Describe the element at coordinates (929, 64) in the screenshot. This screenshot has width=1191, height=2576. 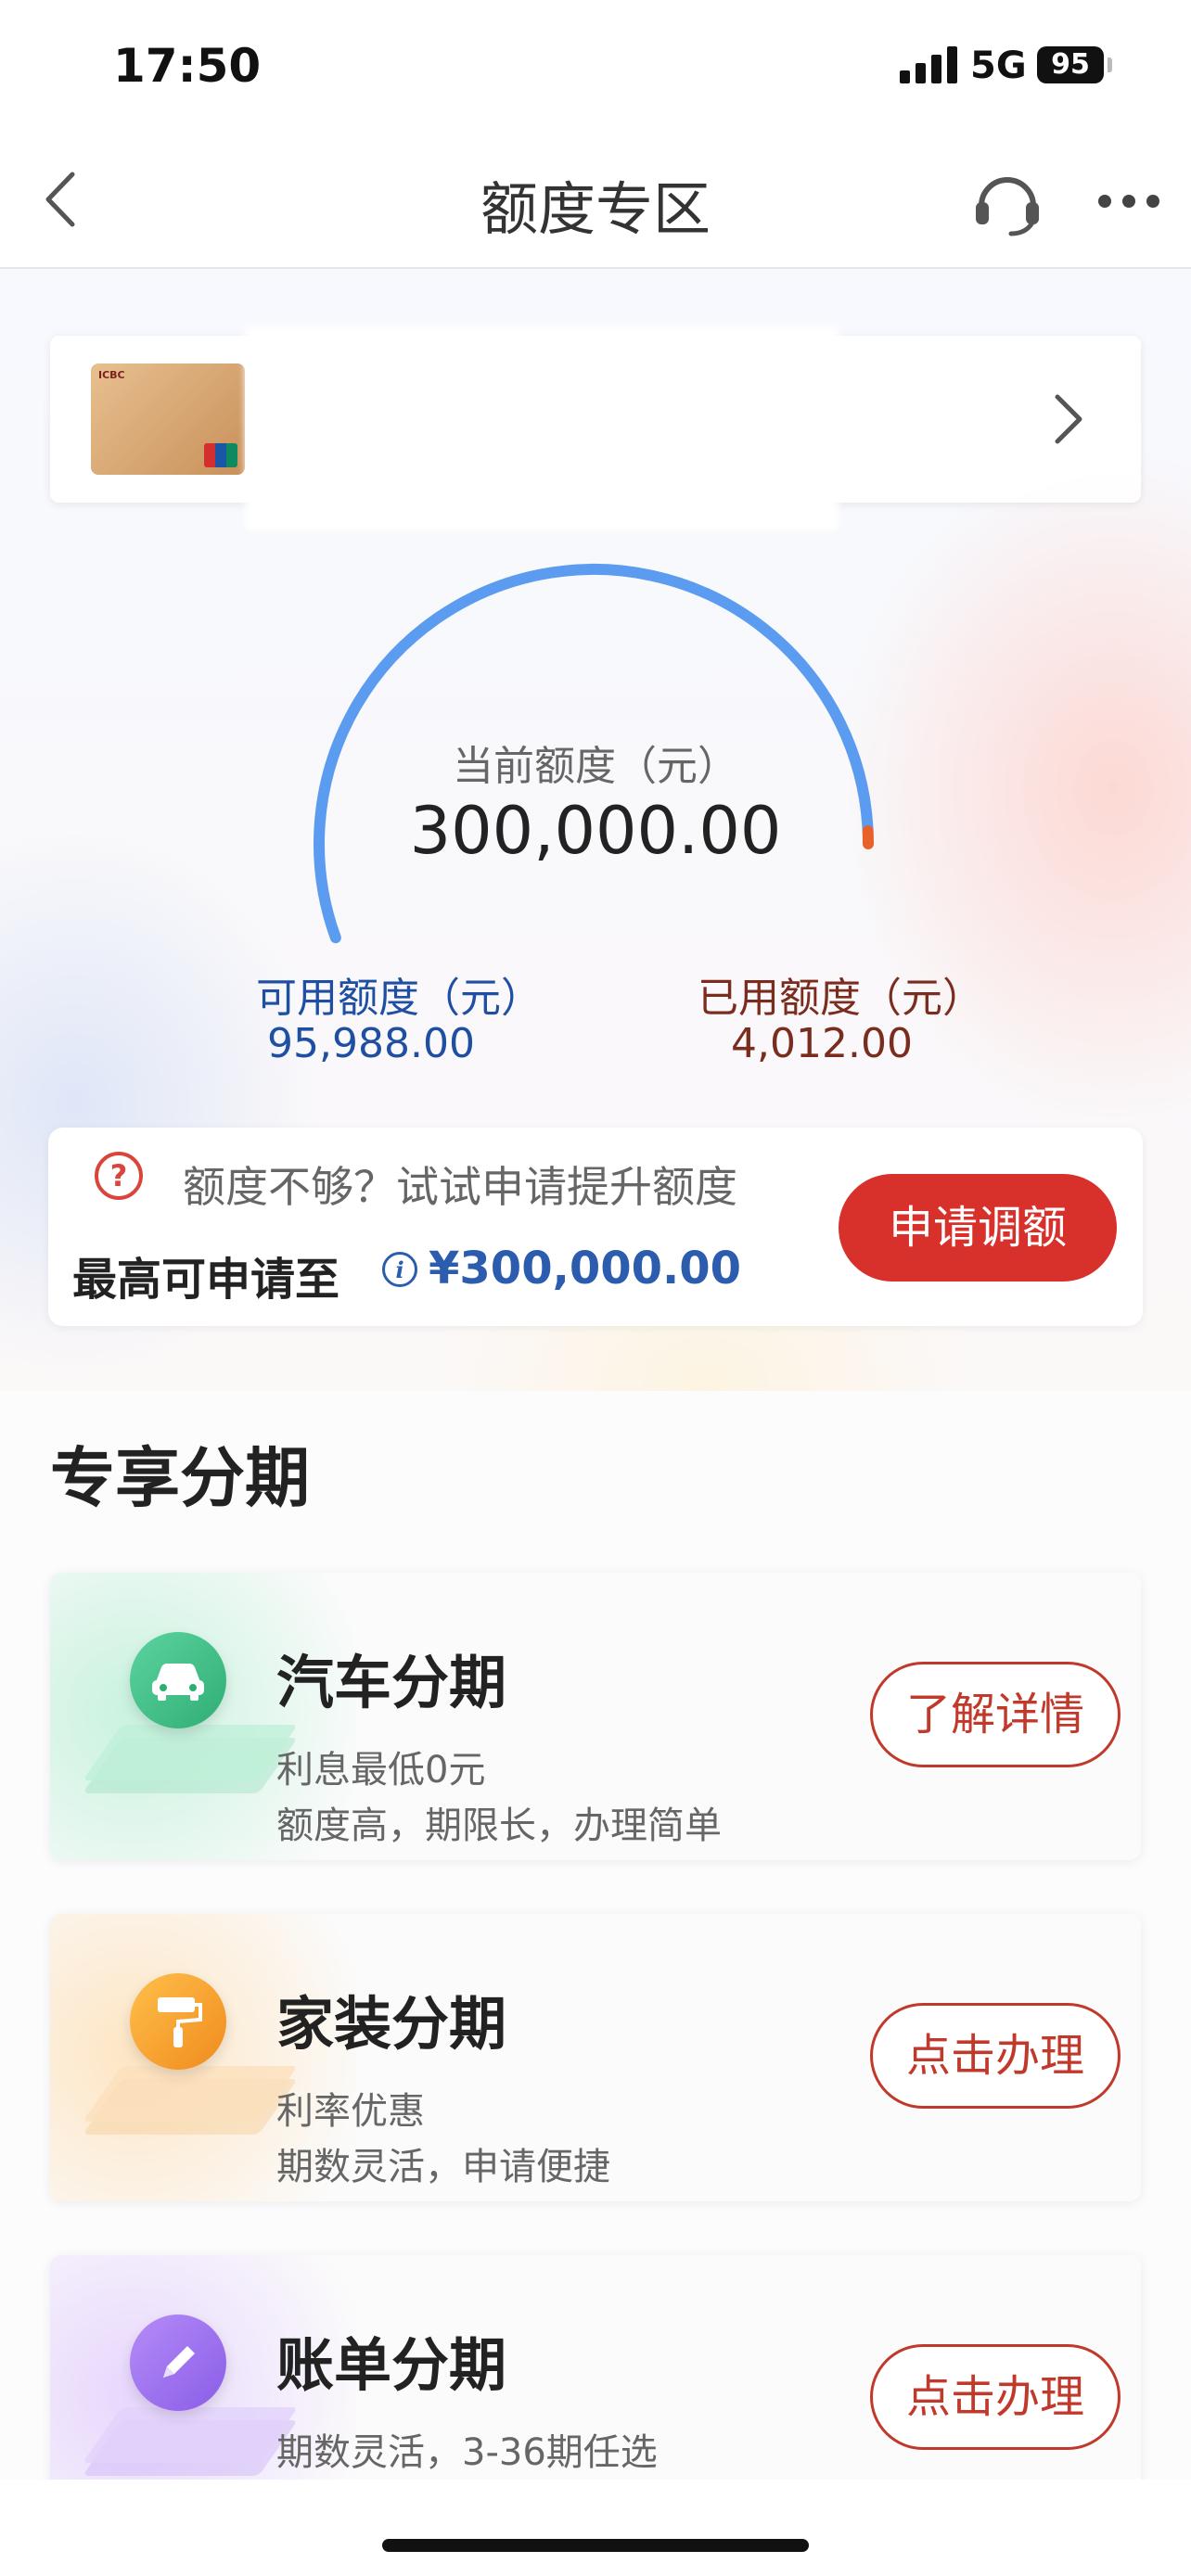
I see `signal-icon` at that location.